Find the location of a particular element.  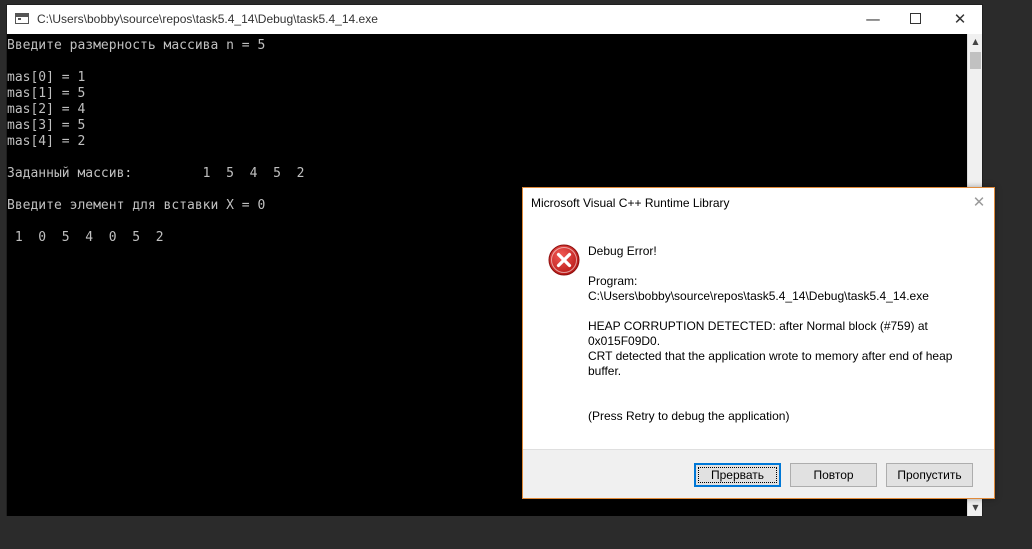

dialog-button-bar: Прервать Повтор Пропустить is located at coordinates (758, 473).